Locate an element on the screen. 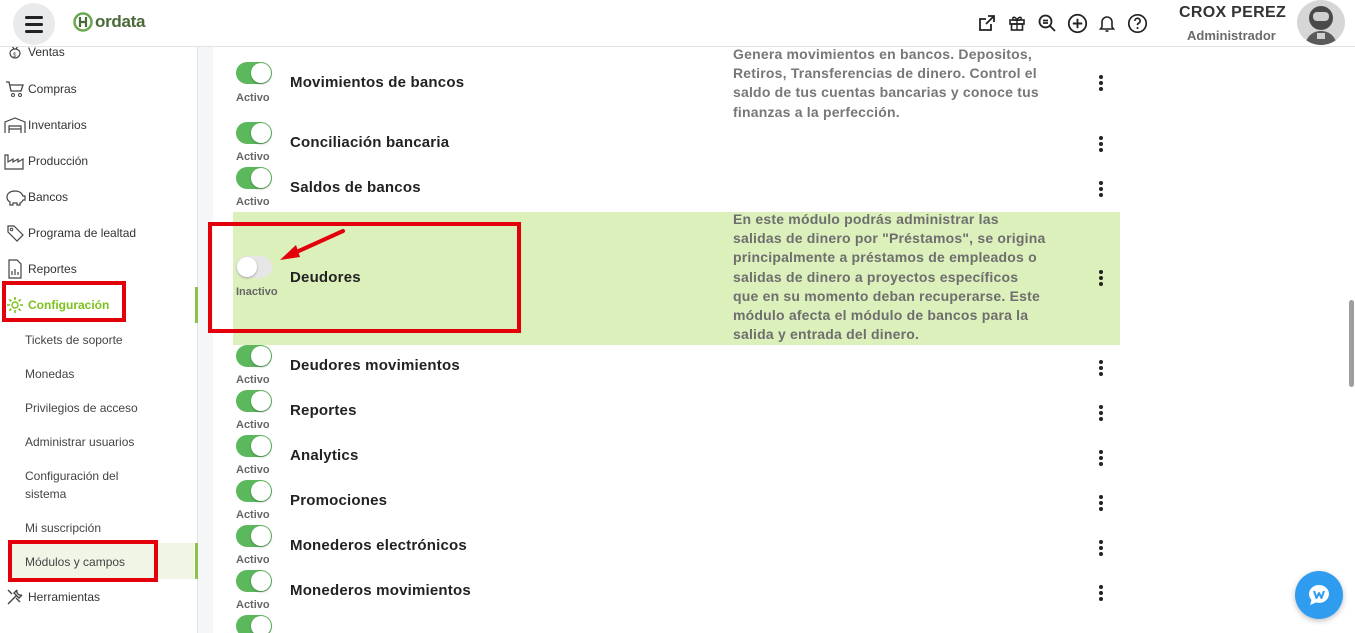 The height and width of the screenshot is (633, 1355). hamburger-menu-button is located at coordinates (34, 24).